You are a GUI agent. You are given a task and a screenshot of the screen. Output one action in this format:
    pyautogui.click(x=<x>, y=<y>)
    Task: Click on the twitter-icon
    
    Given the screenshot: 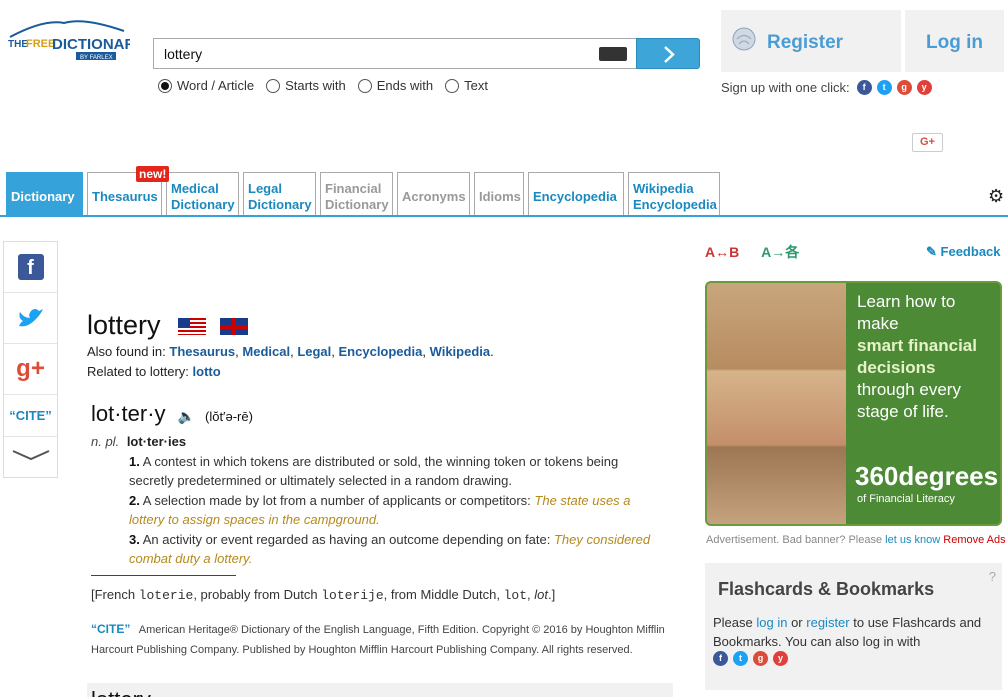 What is the action you would take?
    pyautogui.click(x=30, y=318)
    